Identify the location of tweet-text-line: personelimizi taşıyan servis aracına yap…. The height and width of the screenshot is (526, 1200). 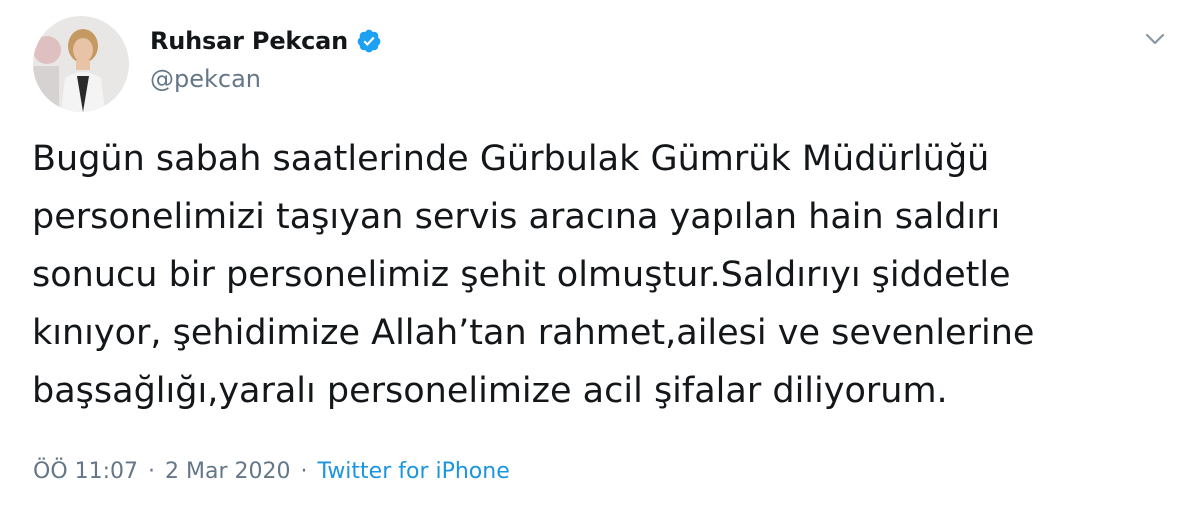
(516, 217).